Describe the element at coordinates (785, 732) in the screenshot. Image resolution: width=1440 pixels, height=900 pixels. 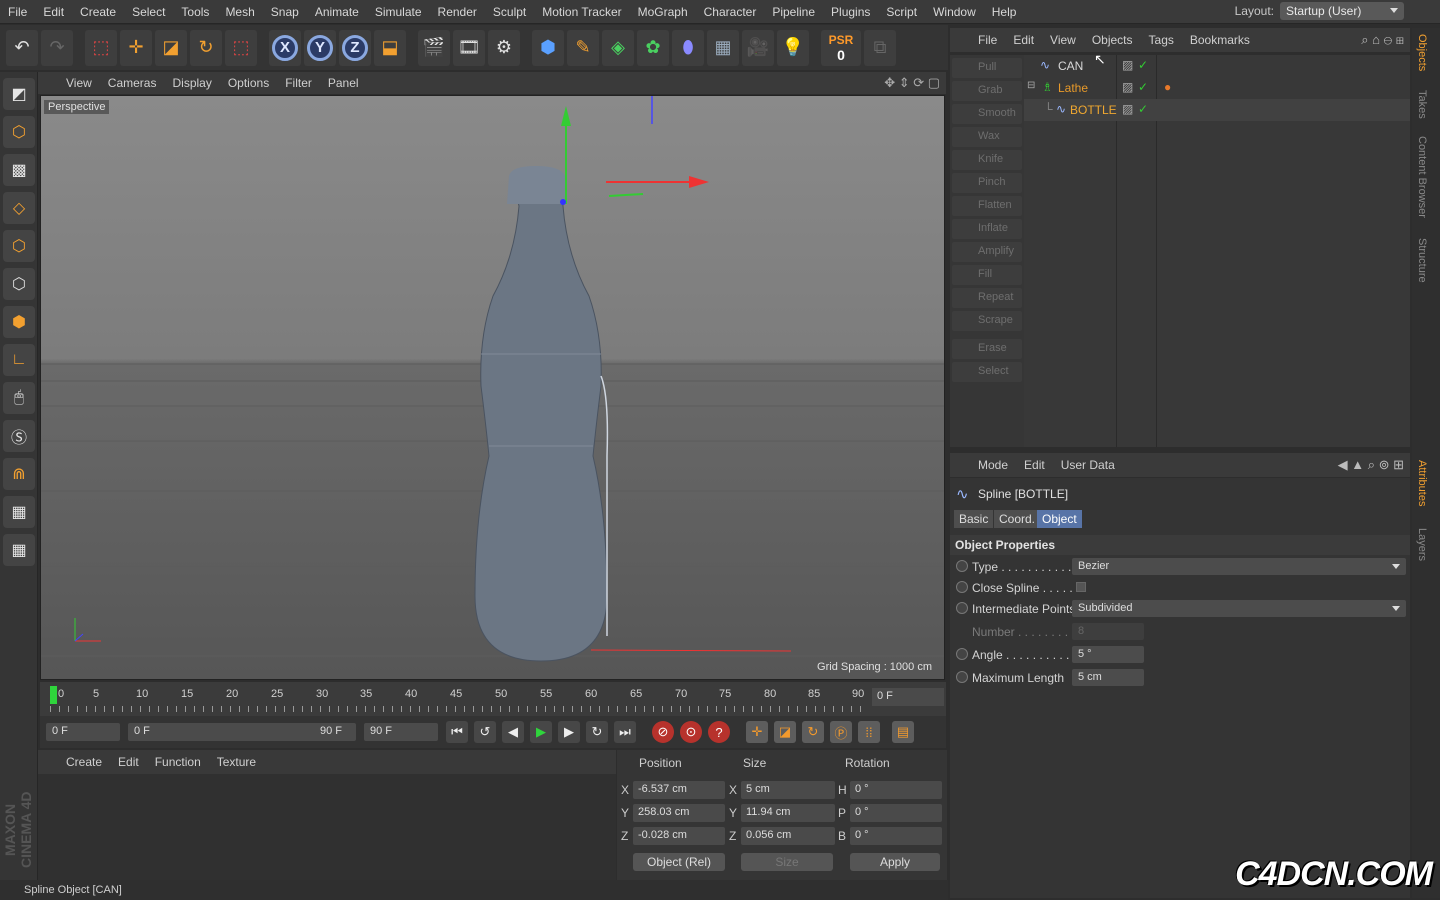
I see `key-scale-button: ◪` at that location.